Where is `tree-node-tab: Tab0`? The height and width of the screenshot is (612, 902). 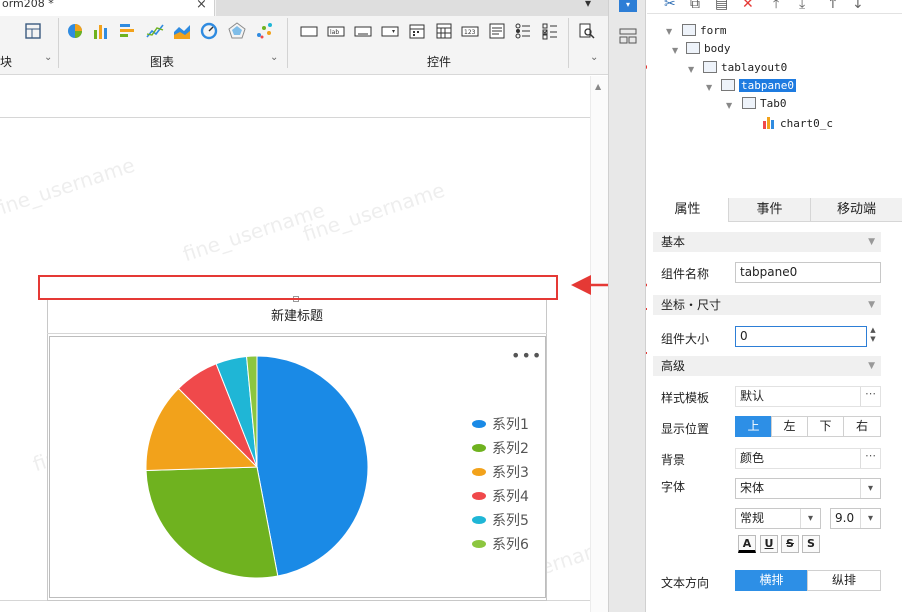
tree-node-tab: Tab0 is located at coordinates (764, 103).